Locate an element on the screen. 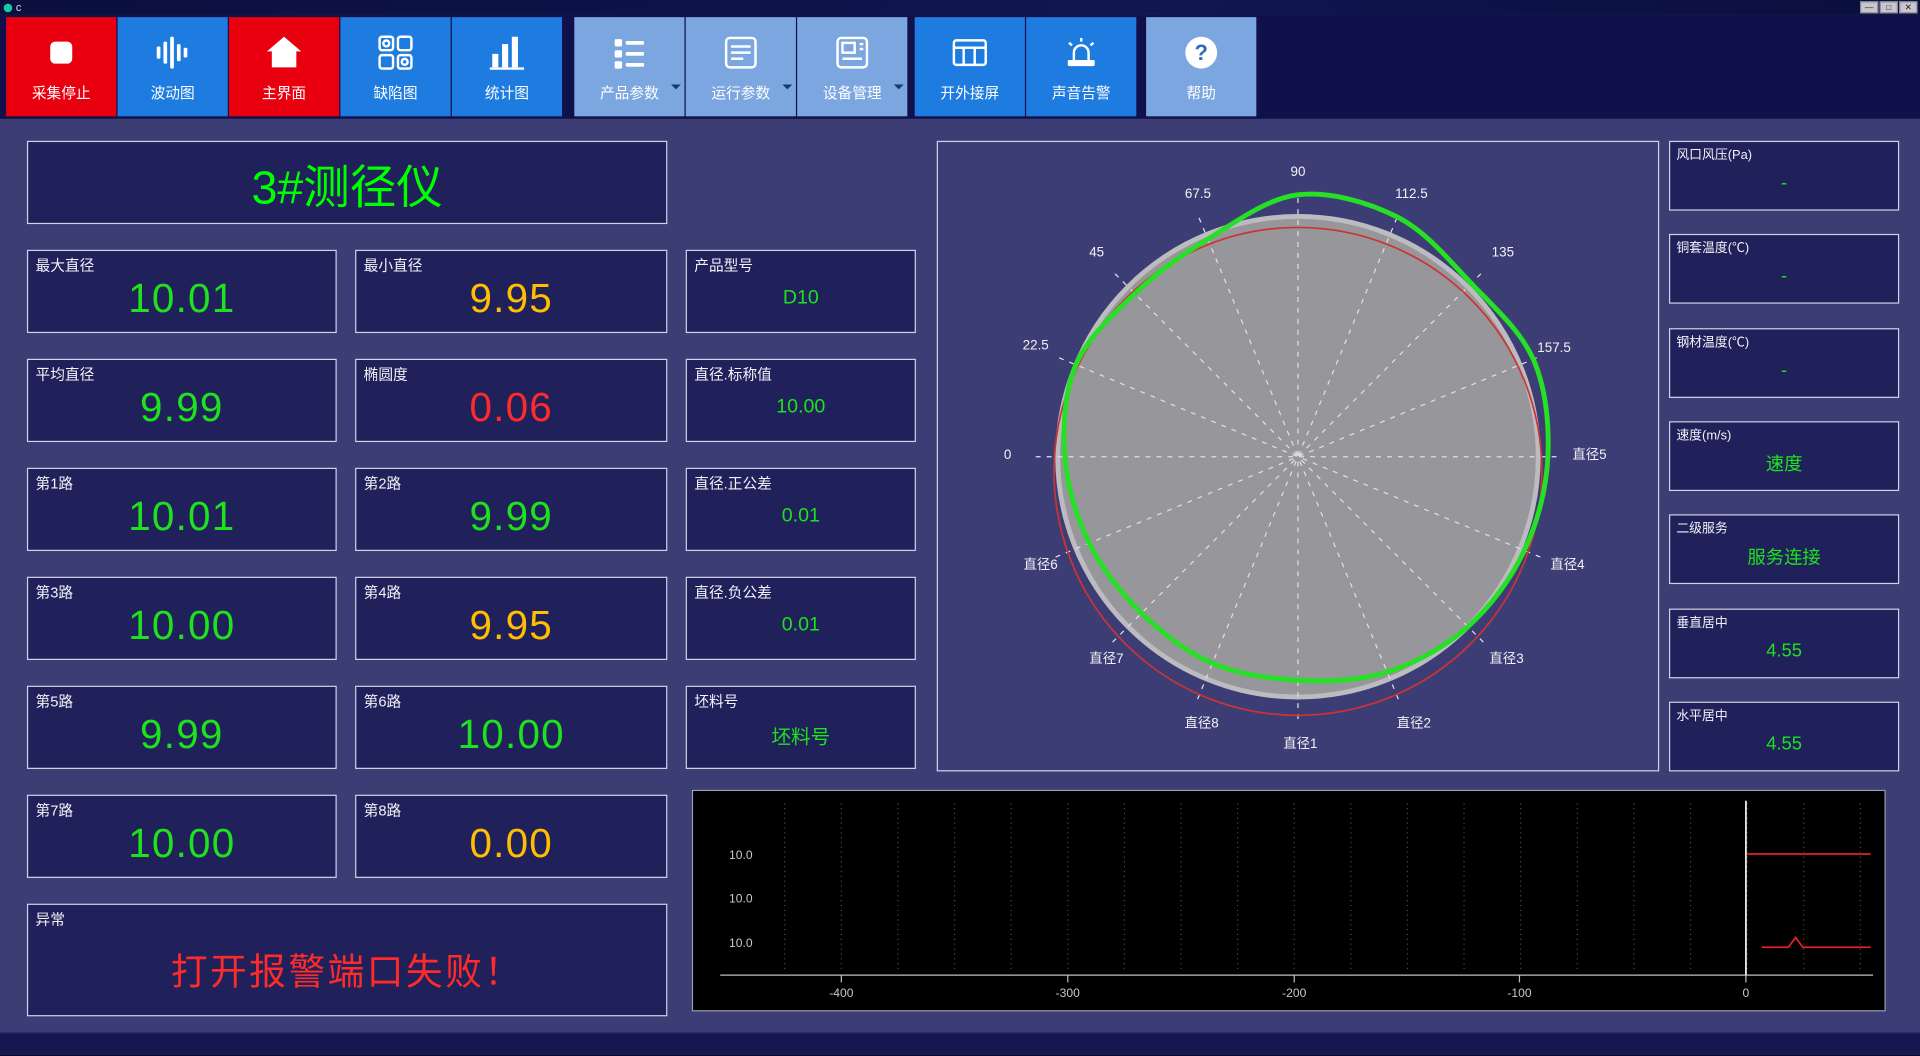  cell-label: 第6路 is located at coordinates (382, 702).